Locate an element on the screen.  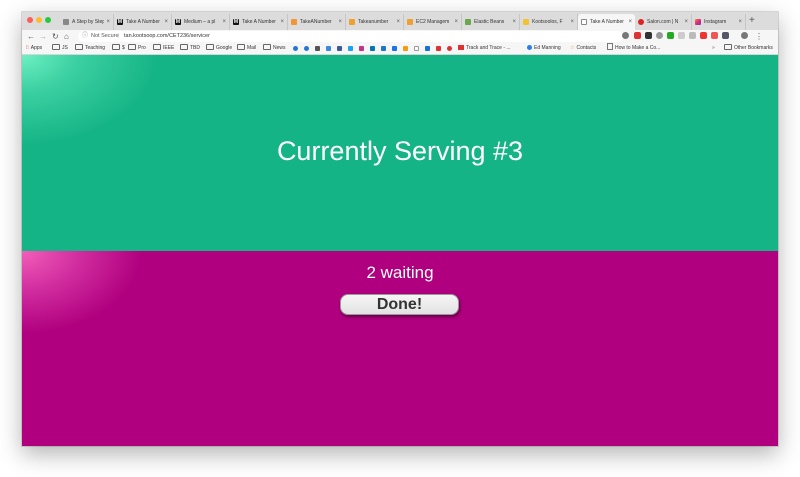
bookmark-instagram-icon is located at coordinates (361, 48).